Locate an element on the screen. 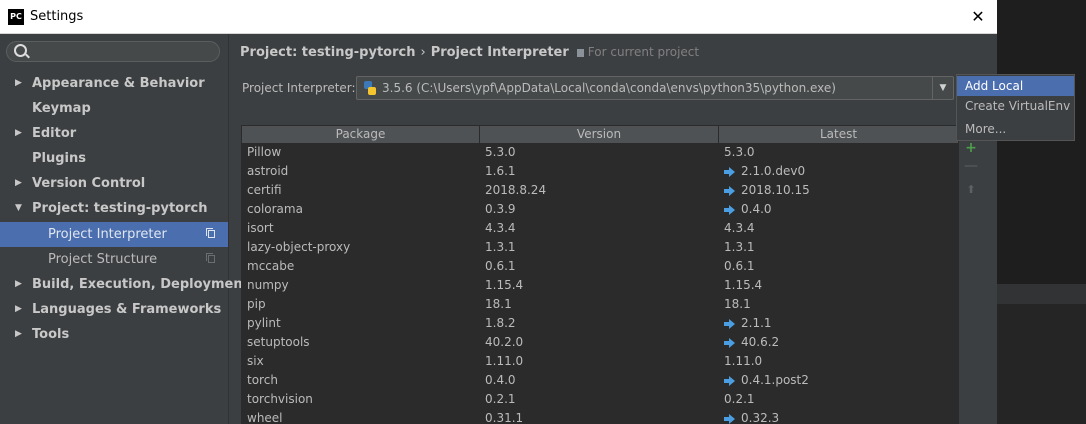 The width and height of the screenshot is (1086, 424). sidebar-item-build-execution-deployment: ▶ Build, Execution, Deployment is located at coordinates (124, 284).